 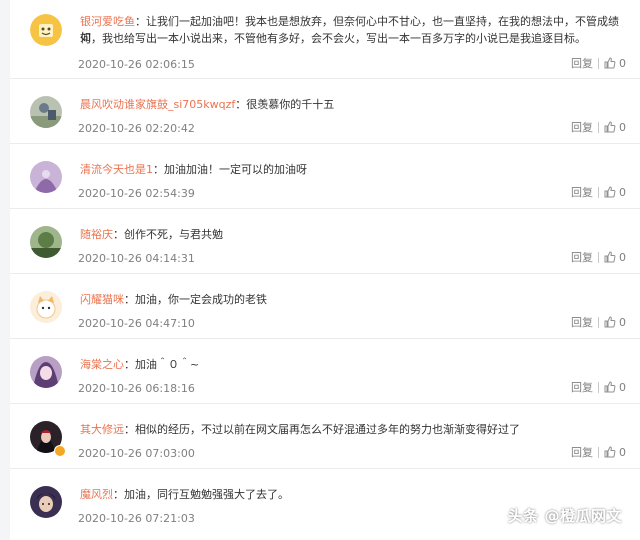 I want to click on purple-avatar-icon, so click(x=46, y=177).